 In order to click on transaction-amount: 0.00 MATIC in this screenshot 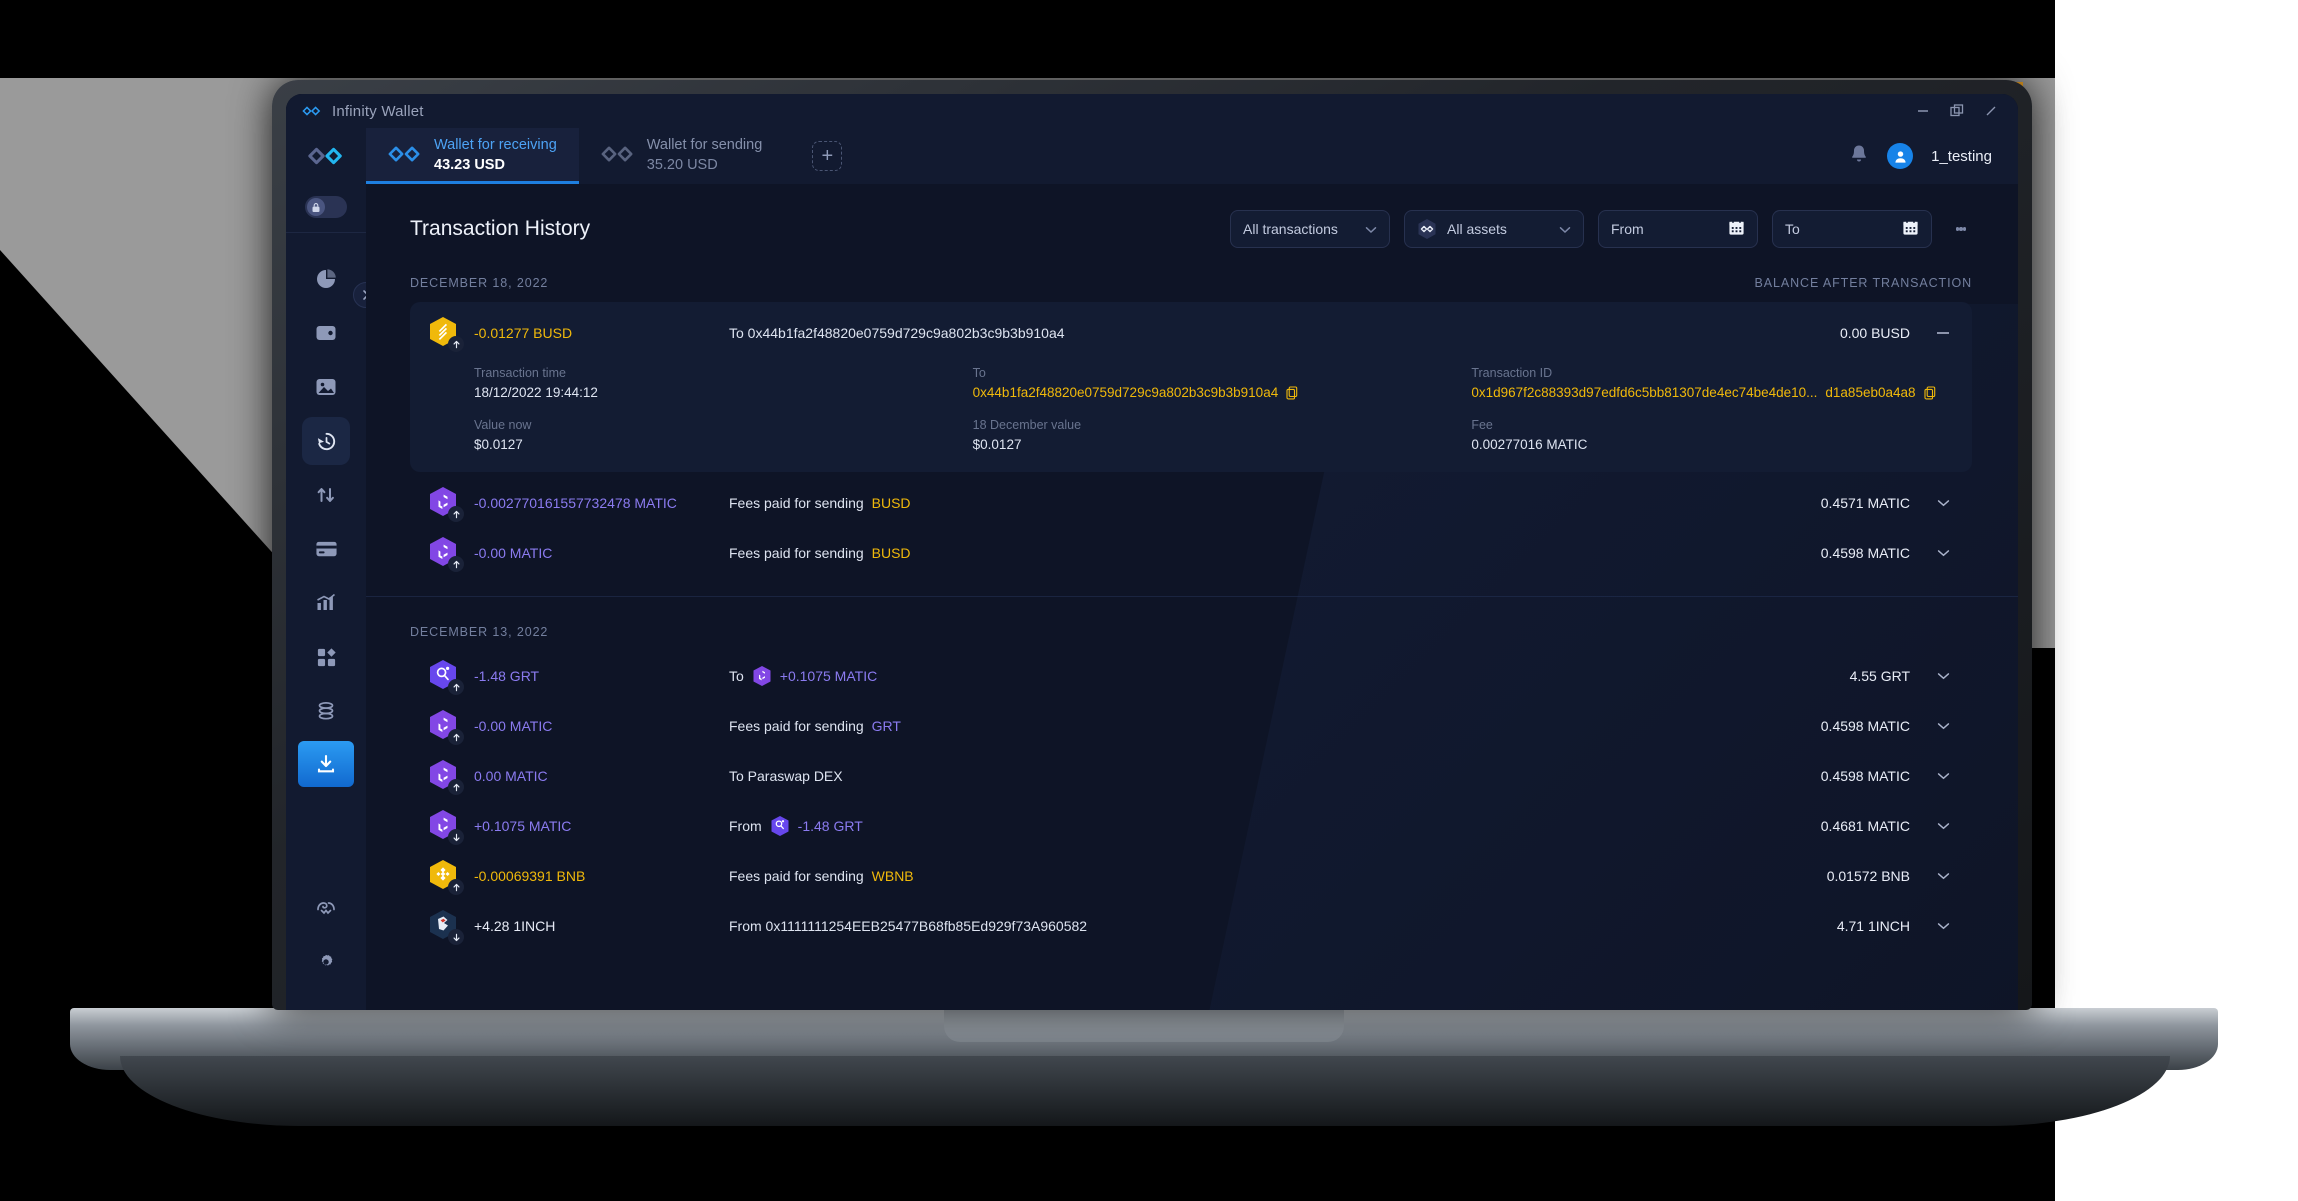, I will do `click(511, 776)`.